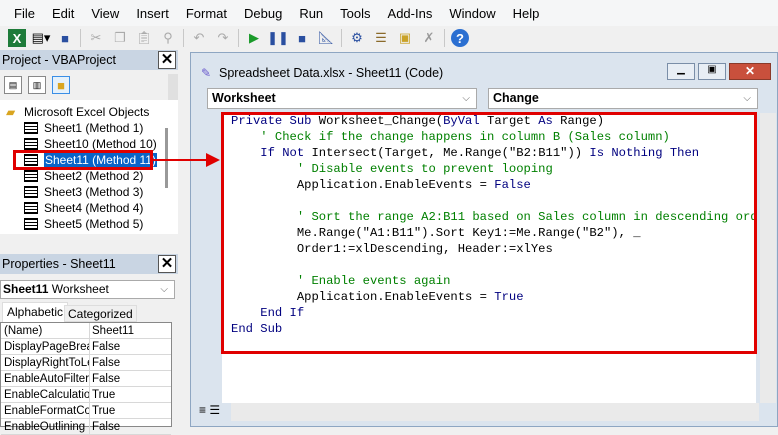  I want to click on properties-title: Properties - Sheet11, so click(59, 264).